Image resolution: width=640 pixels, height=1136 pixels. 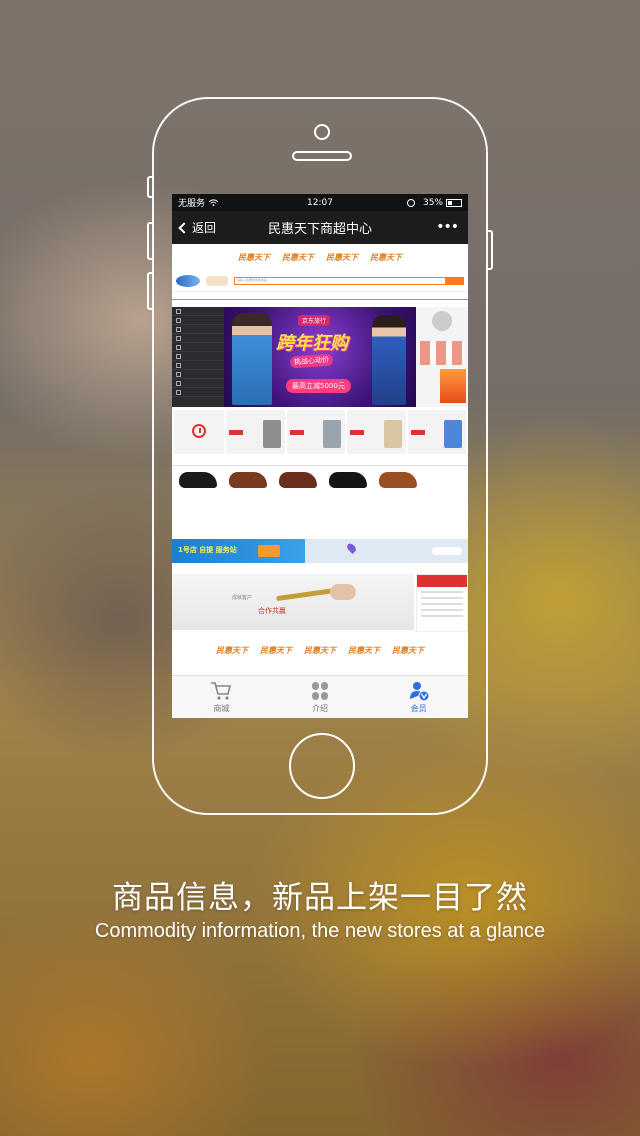 I want to click on footer-logo-strip: 民惠天下 民惠天下 民惠天下 民惠天下 民惠天下, so click(x=320, y=650).